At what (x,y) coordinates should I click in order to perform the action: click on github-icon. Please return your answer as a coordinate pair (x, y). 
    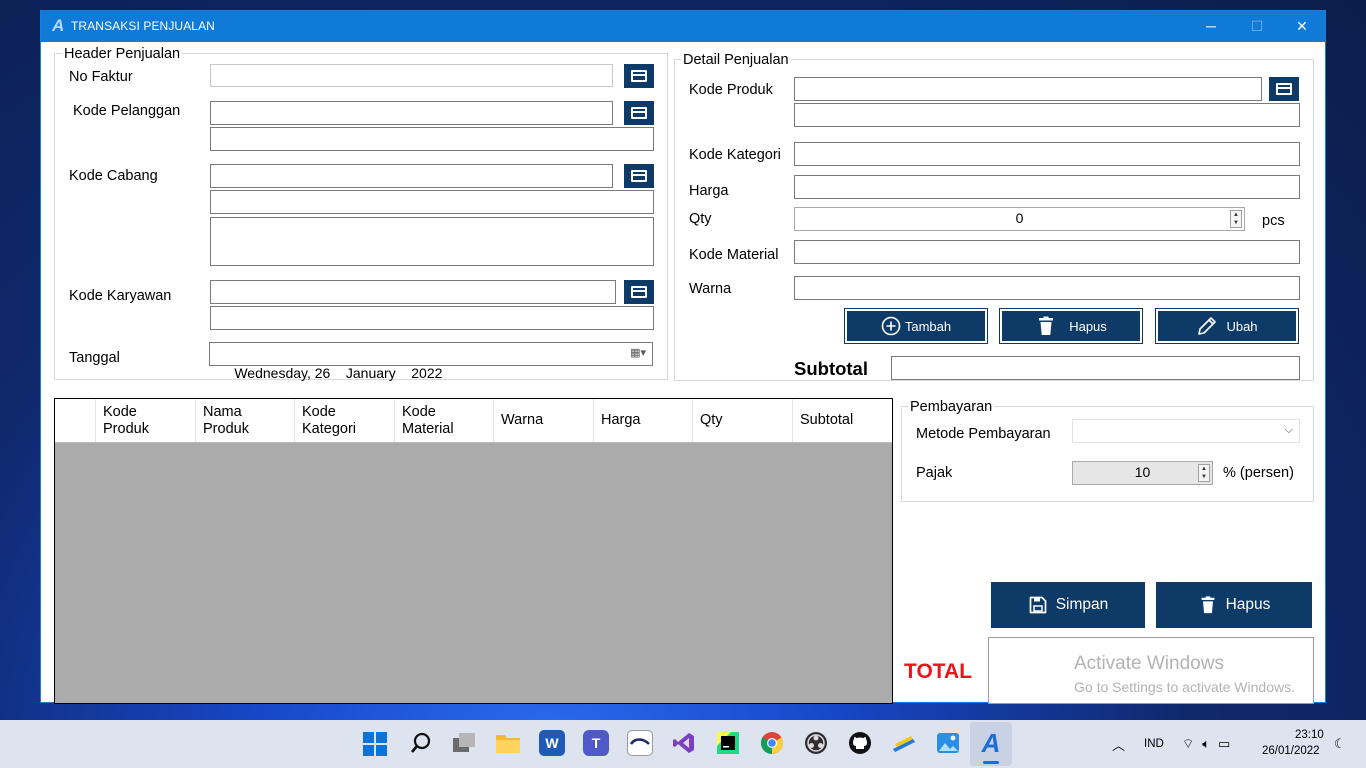
    Looking at the image, I should click on (860, 743).